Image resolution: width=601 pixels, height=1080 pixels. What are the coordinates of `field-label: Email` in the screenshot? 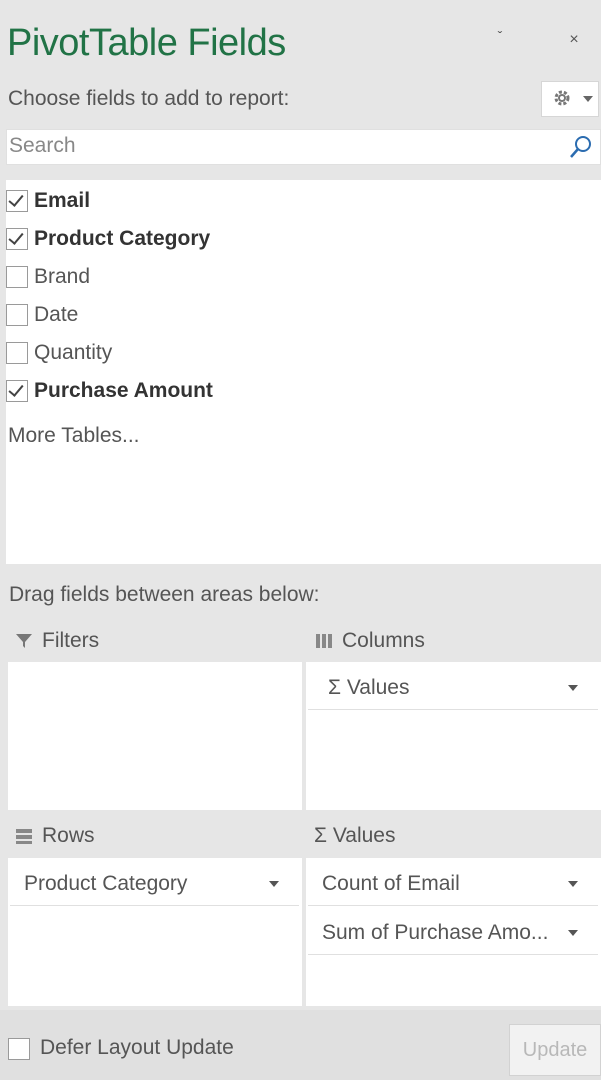 It's located at (62, 200).